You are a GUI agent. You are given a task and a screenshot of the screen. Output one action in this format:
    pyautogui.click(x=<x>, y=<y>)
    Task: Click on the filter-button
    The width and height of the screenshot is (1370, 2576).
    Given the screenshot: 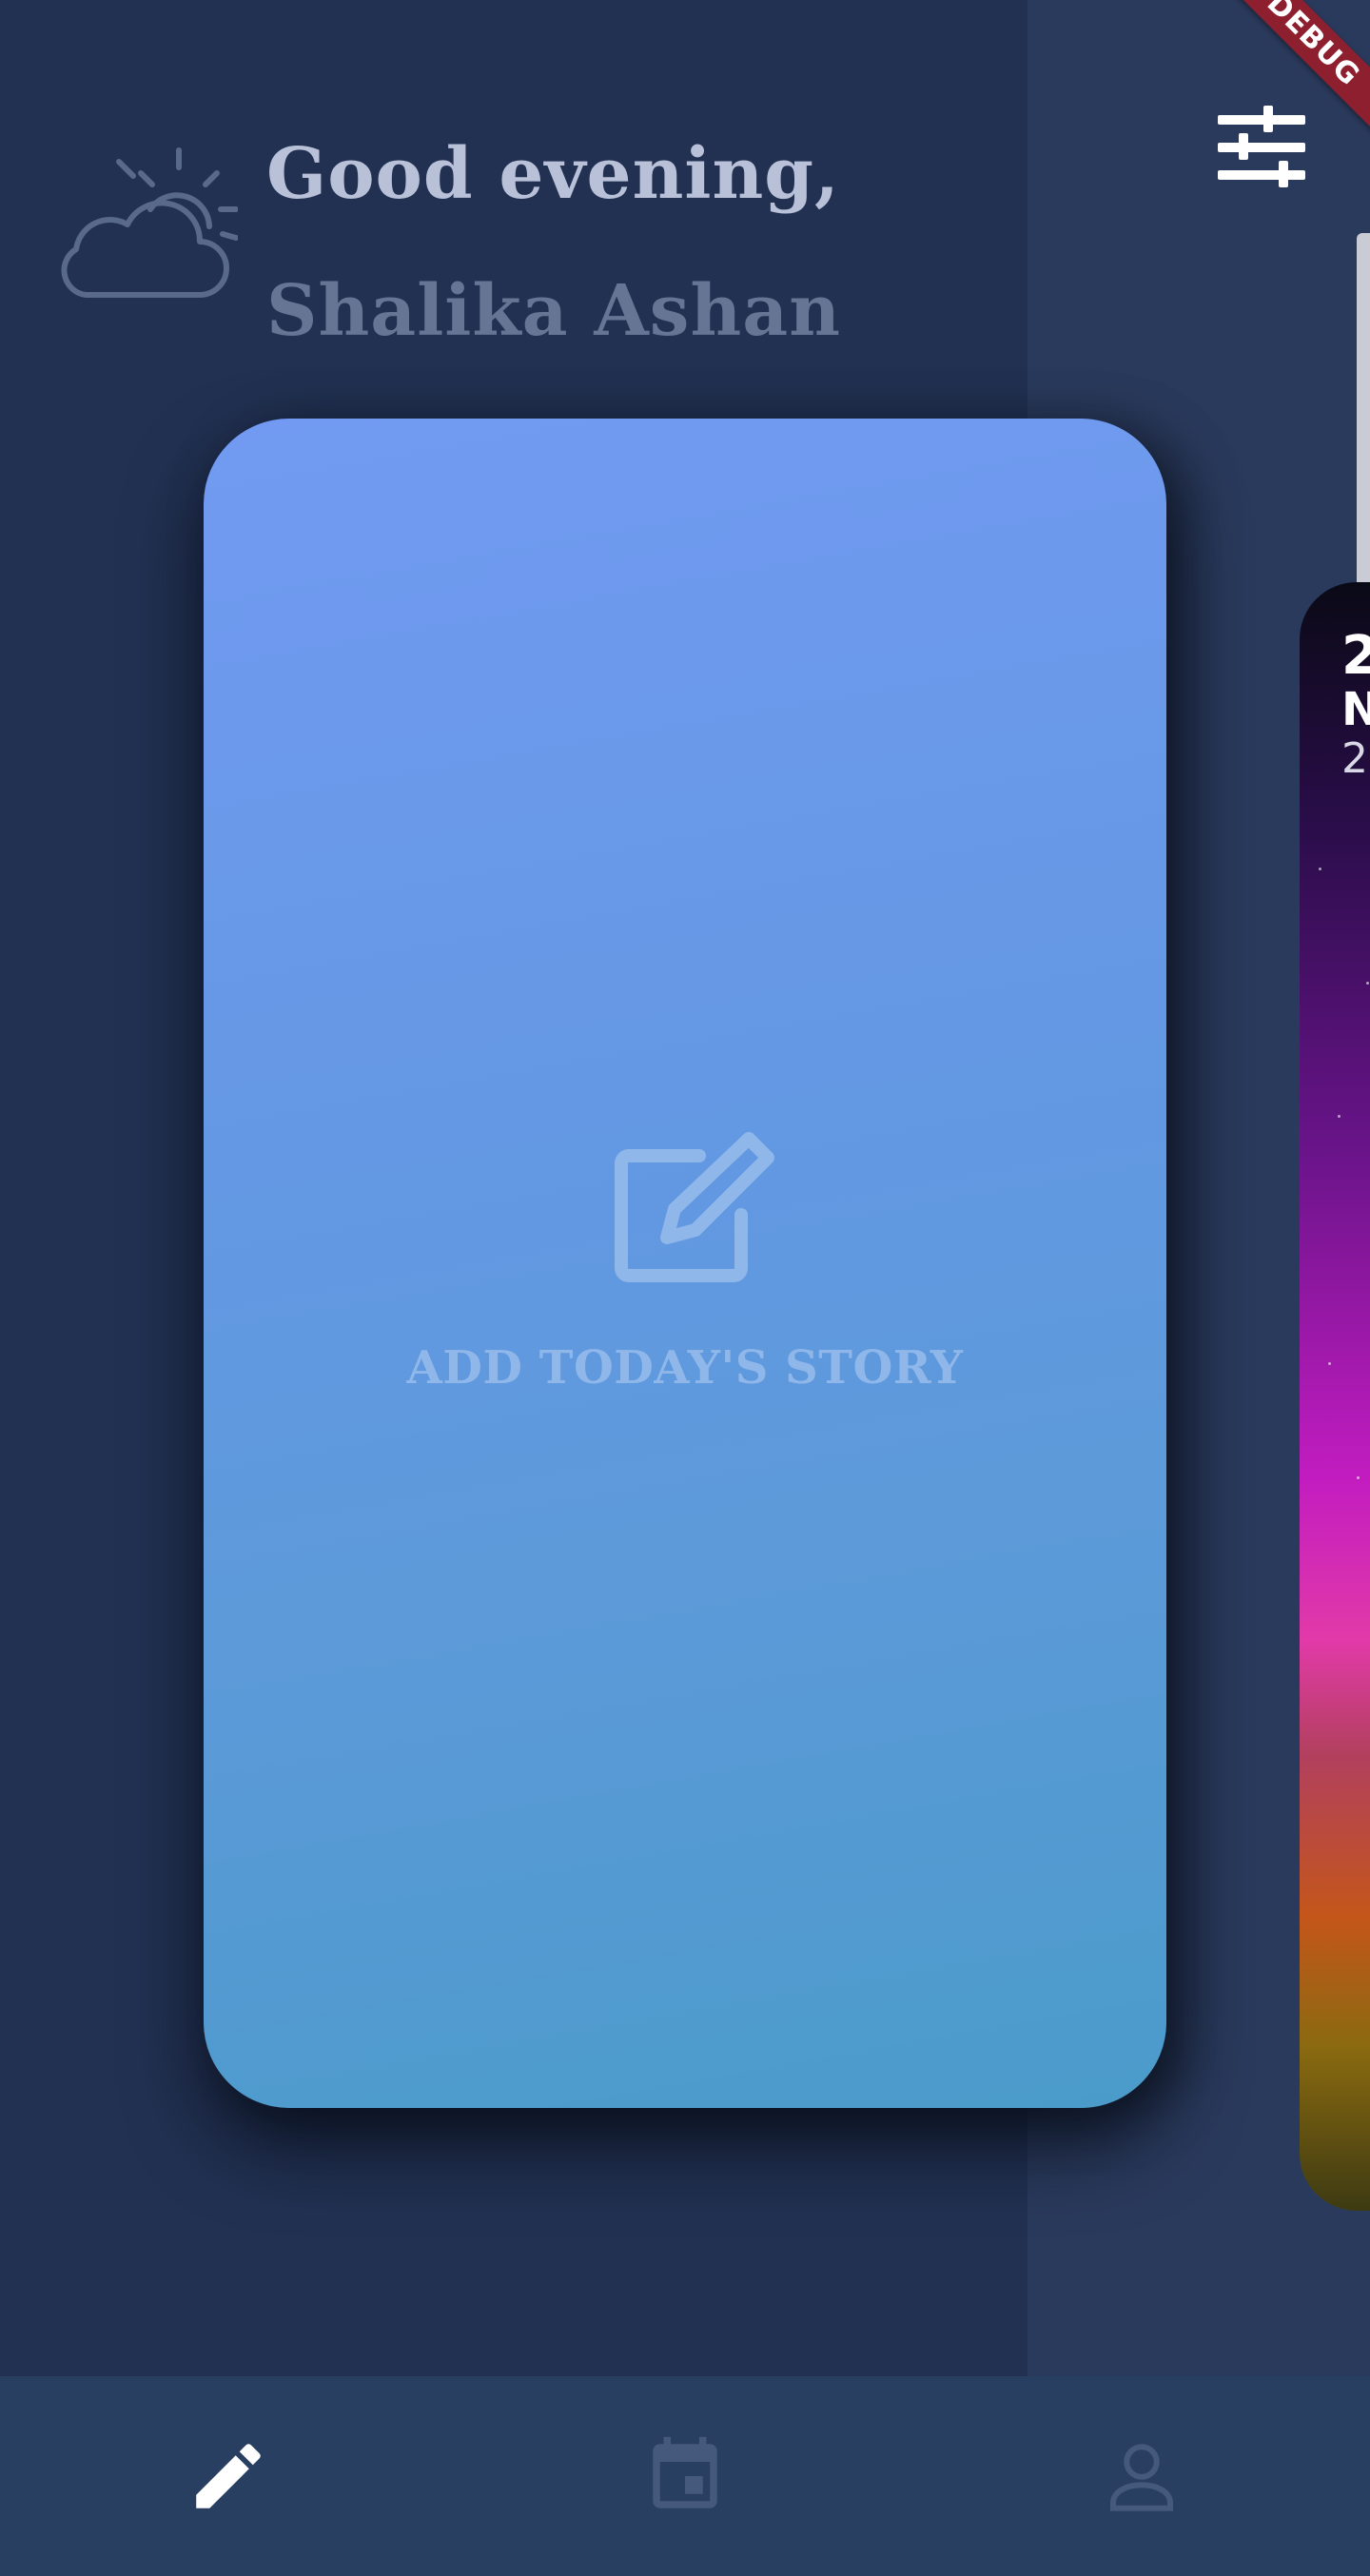 What is the action you would take?
    pyautogui.click(x=1260, y=148)
    